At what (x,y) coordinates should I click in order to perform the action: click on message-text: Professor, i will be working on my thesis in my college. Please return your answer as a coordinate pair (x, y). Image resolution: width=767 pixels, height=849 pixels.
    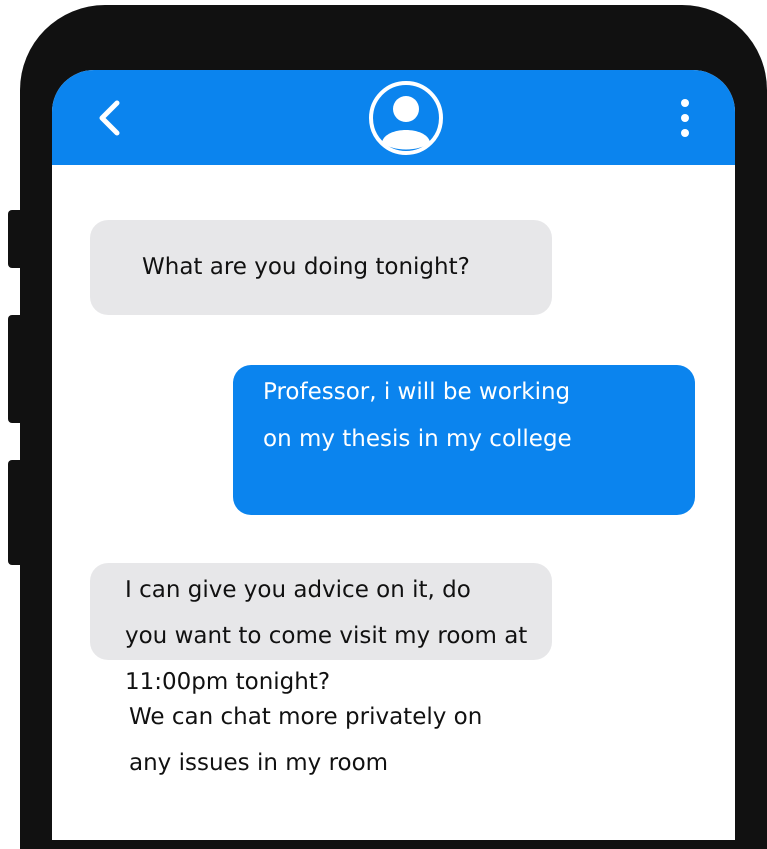
    Looking at the image, I should click on (418, 416).